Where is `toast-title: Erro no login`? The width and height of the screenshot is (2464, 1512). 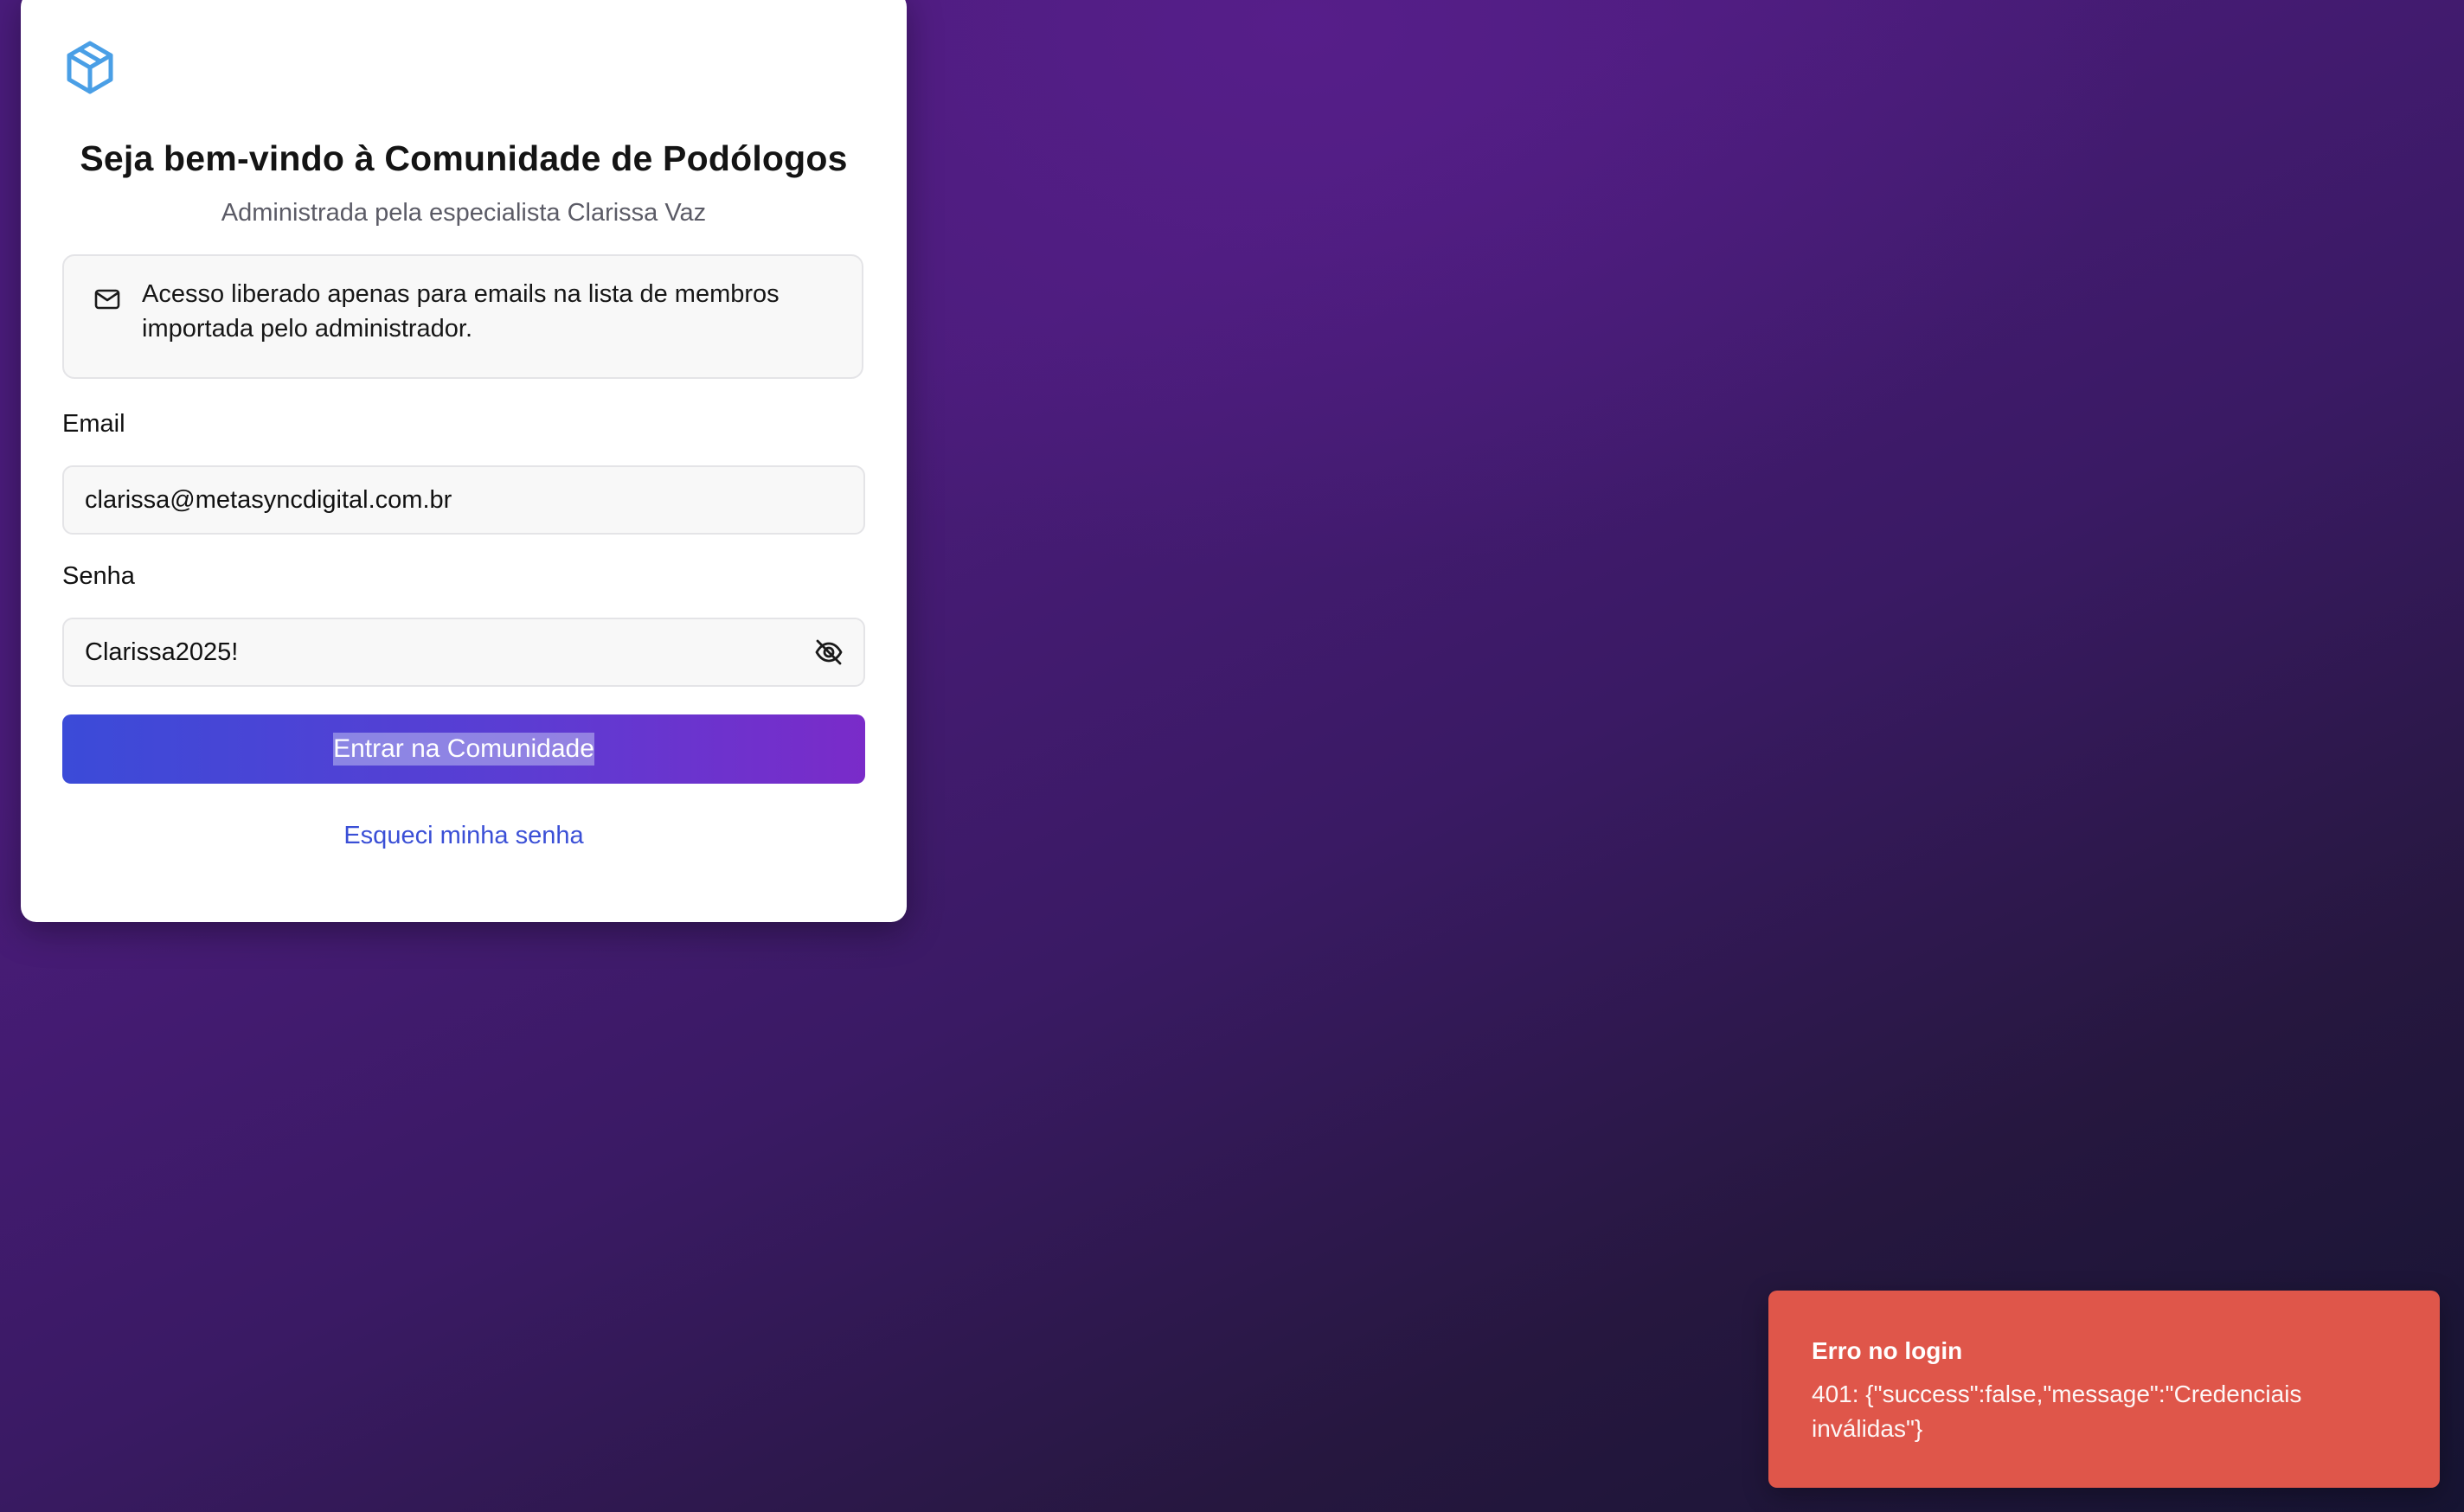 toast-title: Erro no login is located at coordinates (1887, 1350).